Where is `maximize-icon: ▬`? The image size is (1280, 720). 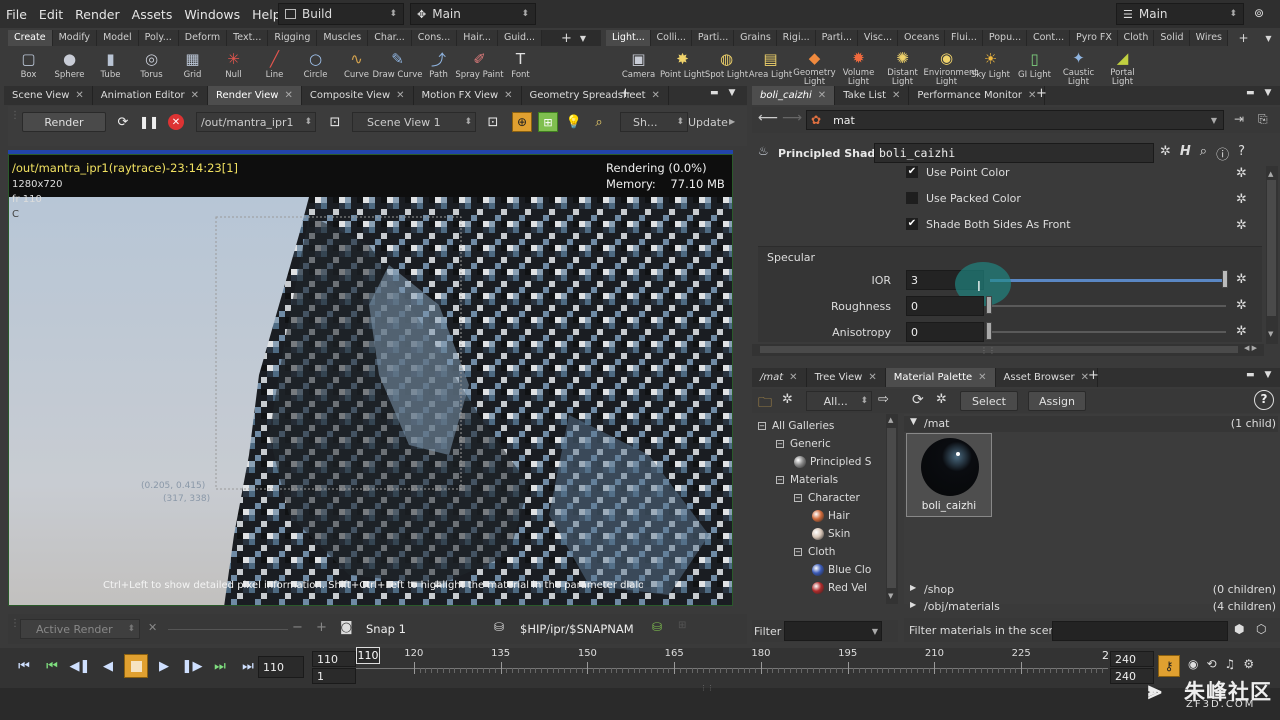 maximize-icon: ▬ is located at coordinates (714, 93).